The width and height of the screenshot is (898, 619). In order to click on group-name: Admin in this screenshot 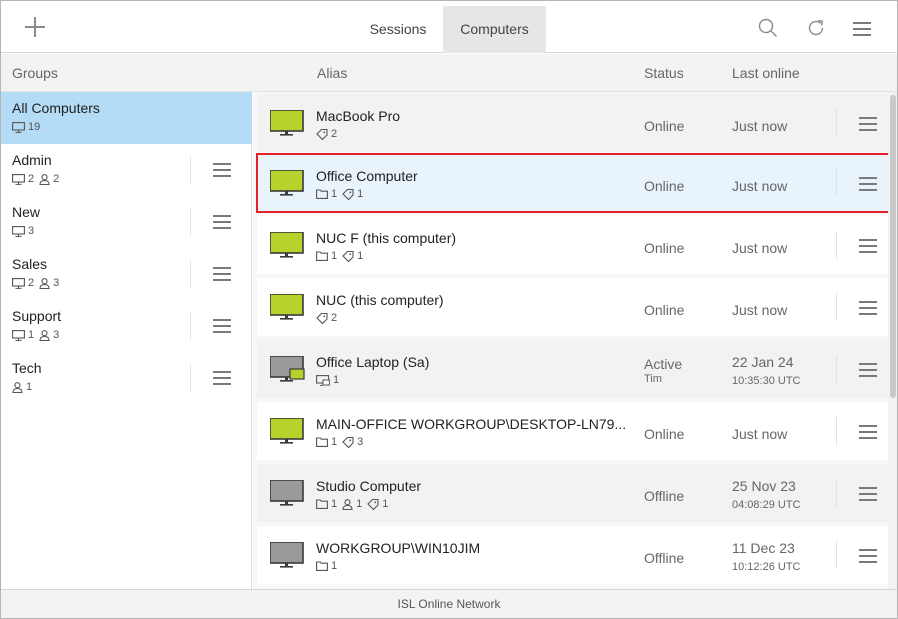, I will do `click(32, 160)`.